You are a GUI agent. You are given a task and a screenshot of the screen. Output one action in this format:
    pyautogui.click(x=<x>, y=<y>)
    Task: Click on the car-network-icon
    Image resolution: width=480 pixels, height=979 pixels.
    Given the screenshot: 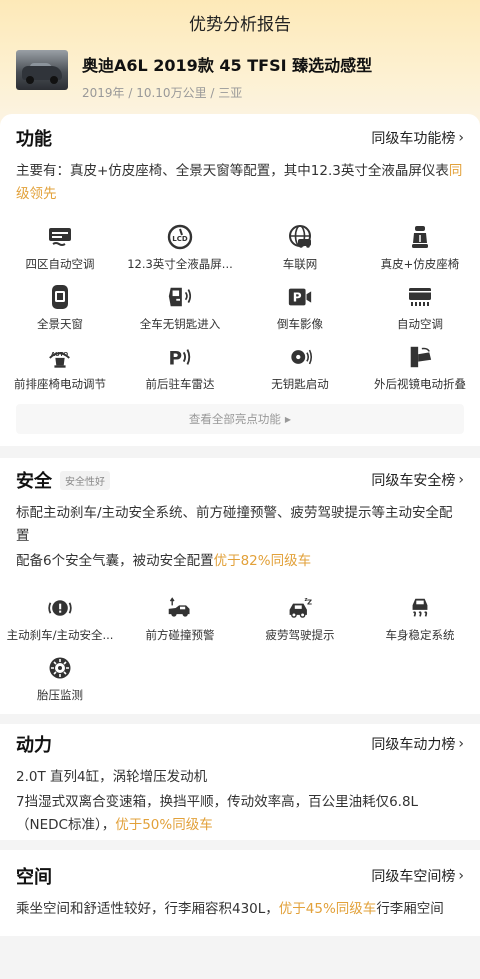 What is the action you would take?
    pyautogui.click(x=300, y=237)
    